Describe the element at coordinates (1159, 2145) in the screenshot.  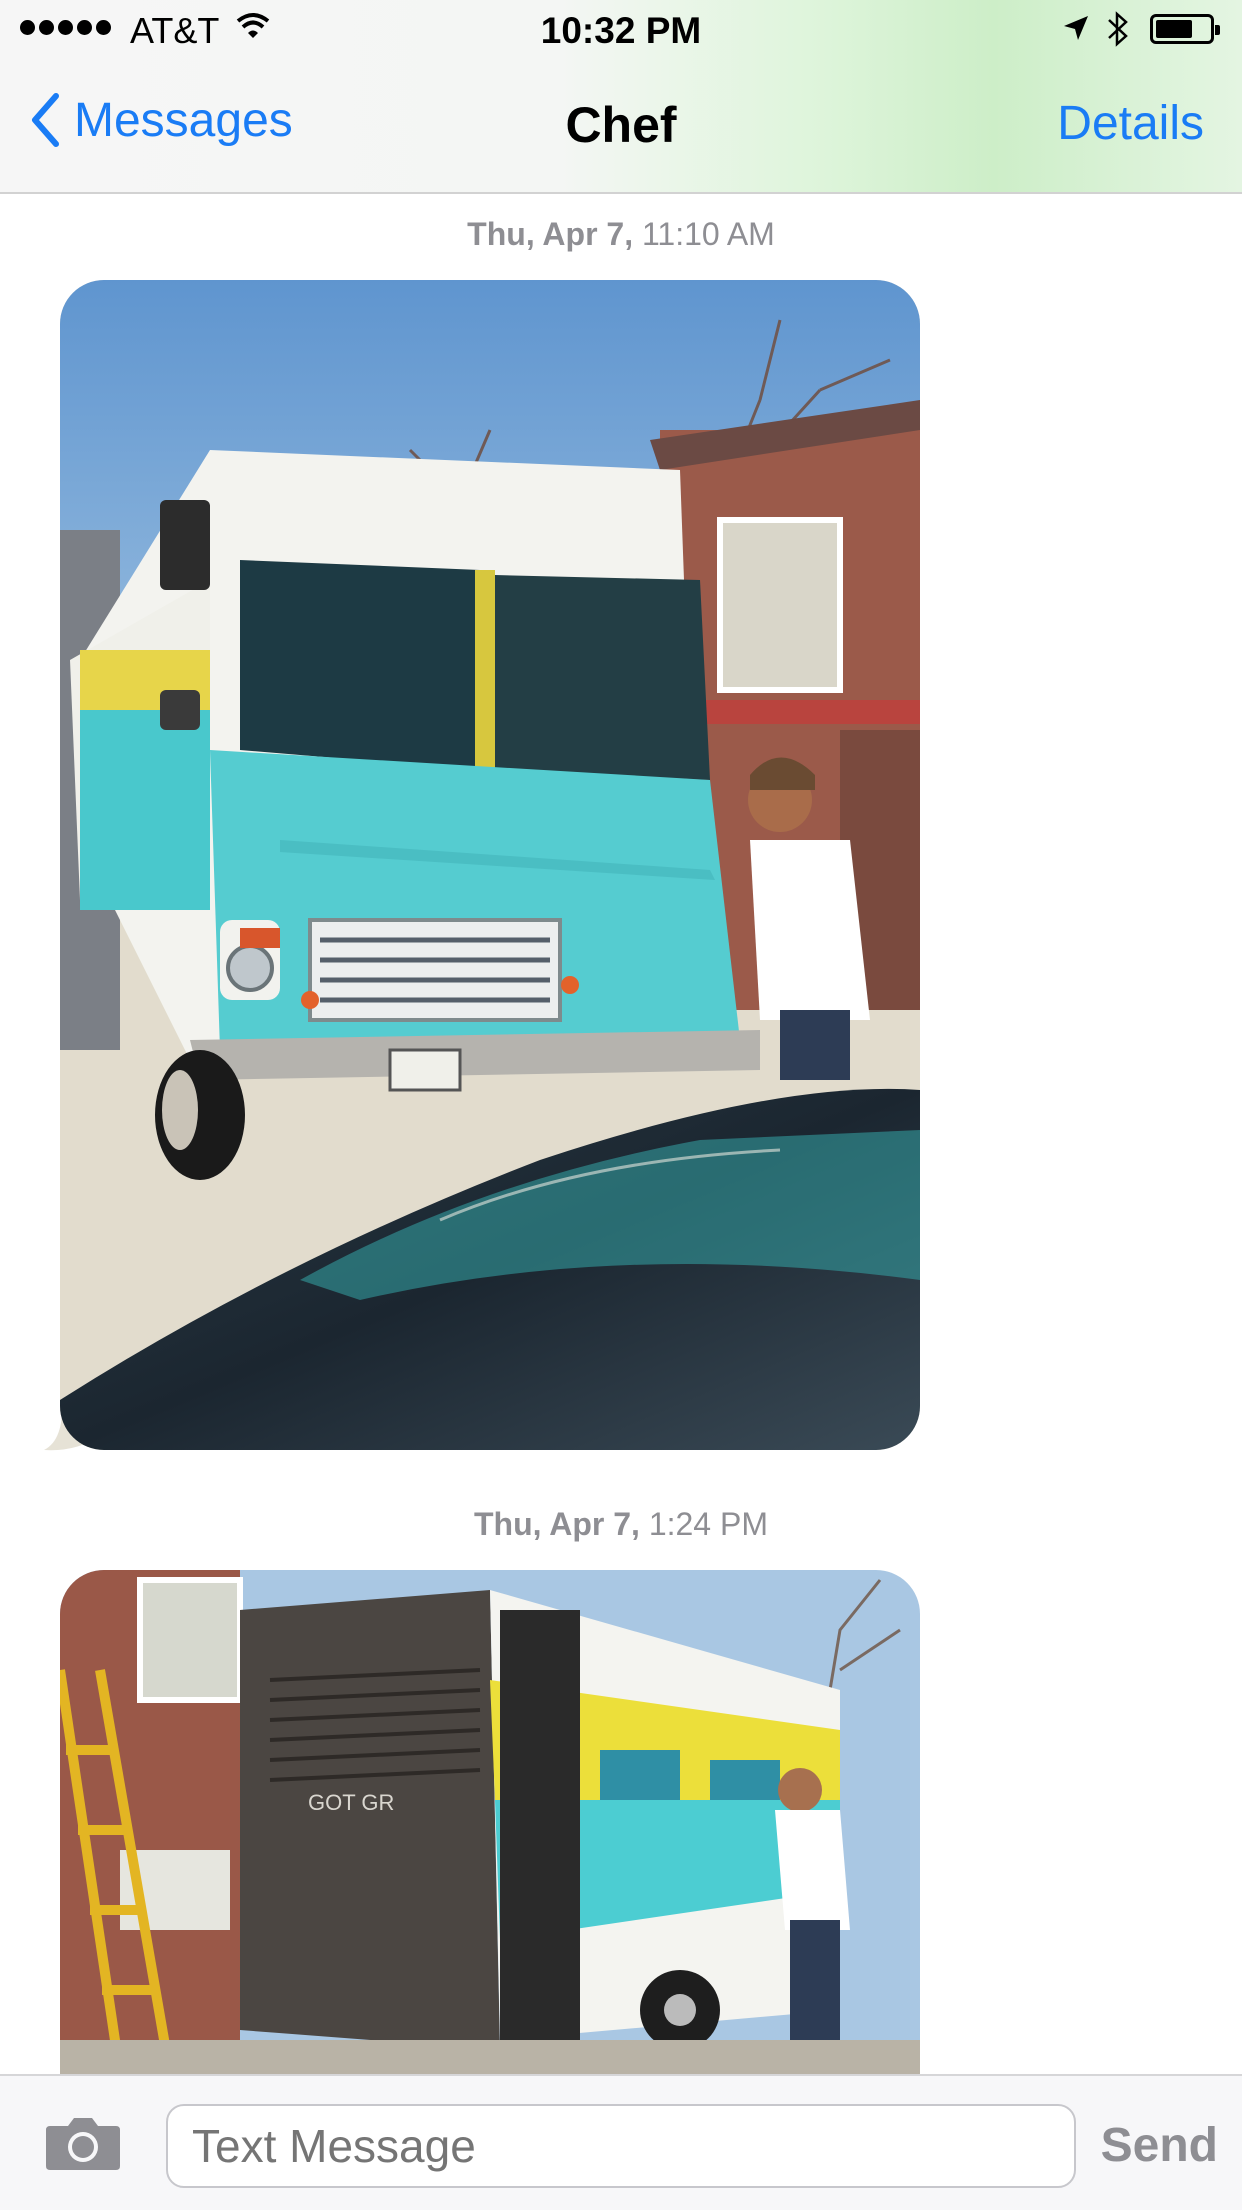
I see `send-button: Send` at that location.